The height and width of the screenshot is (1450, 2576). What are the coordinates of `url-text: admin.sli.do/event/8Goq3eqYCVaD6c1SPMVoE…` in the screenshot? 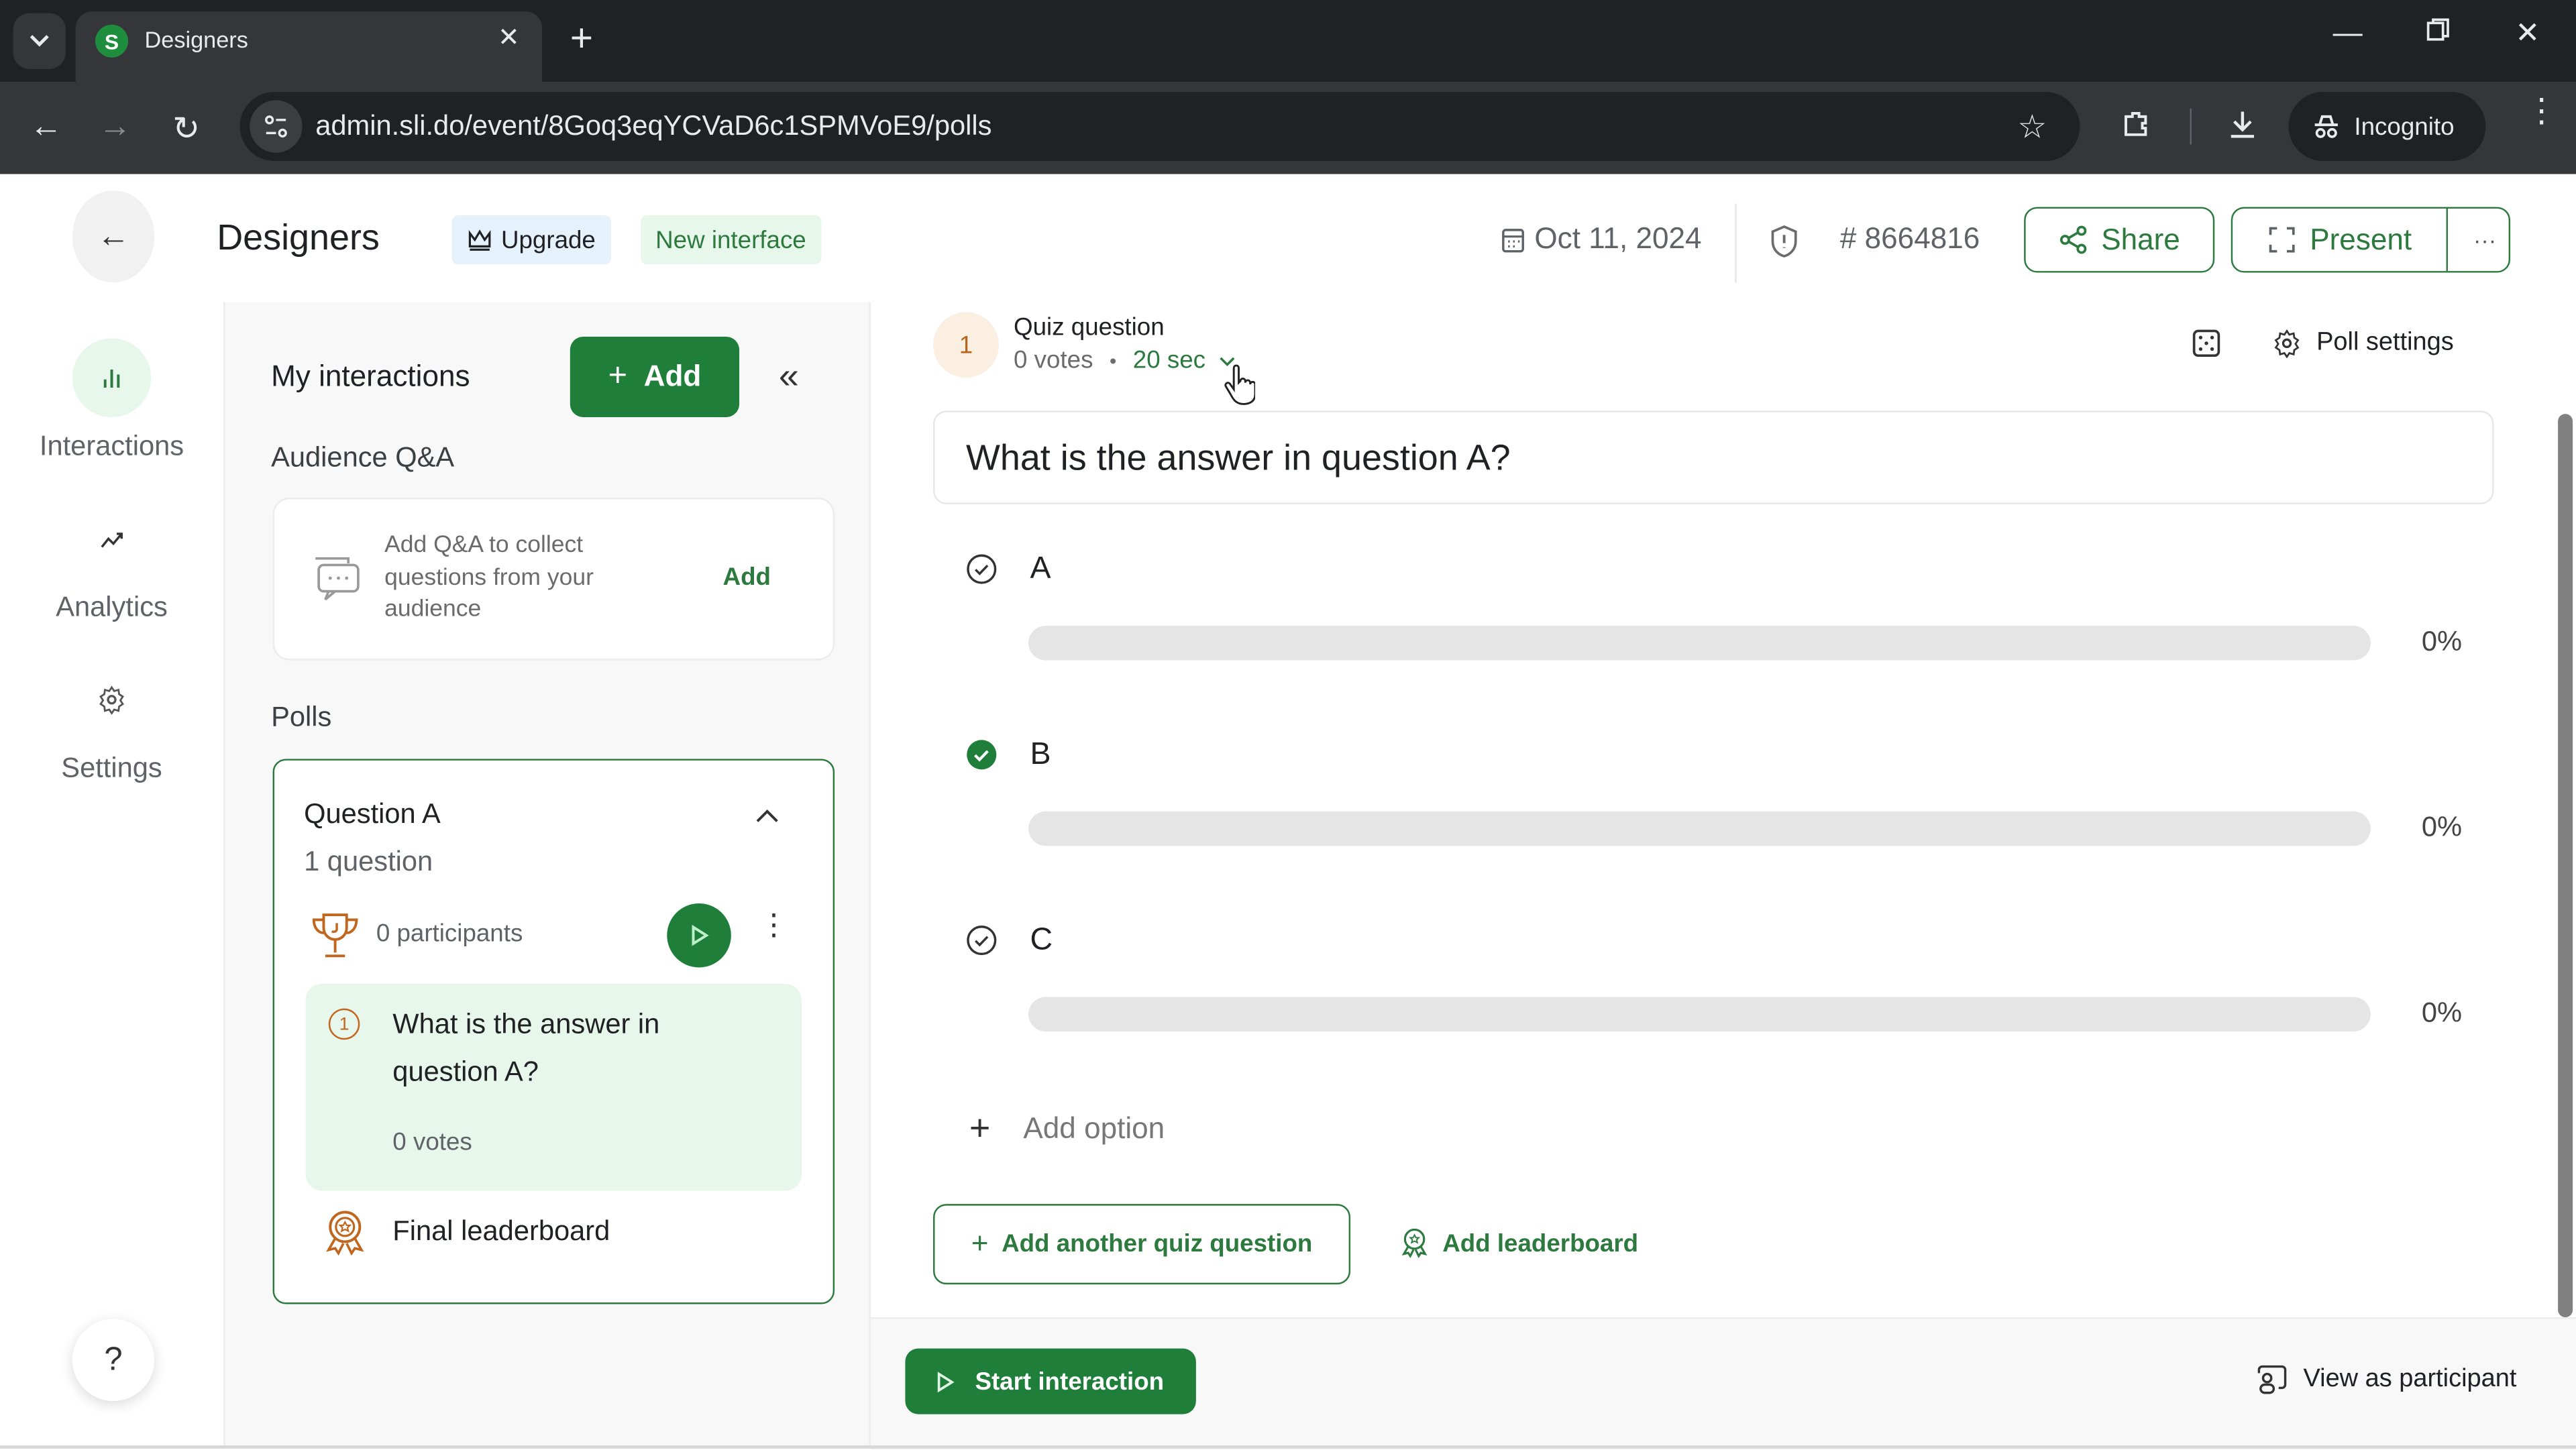 It's located at (653, 126).